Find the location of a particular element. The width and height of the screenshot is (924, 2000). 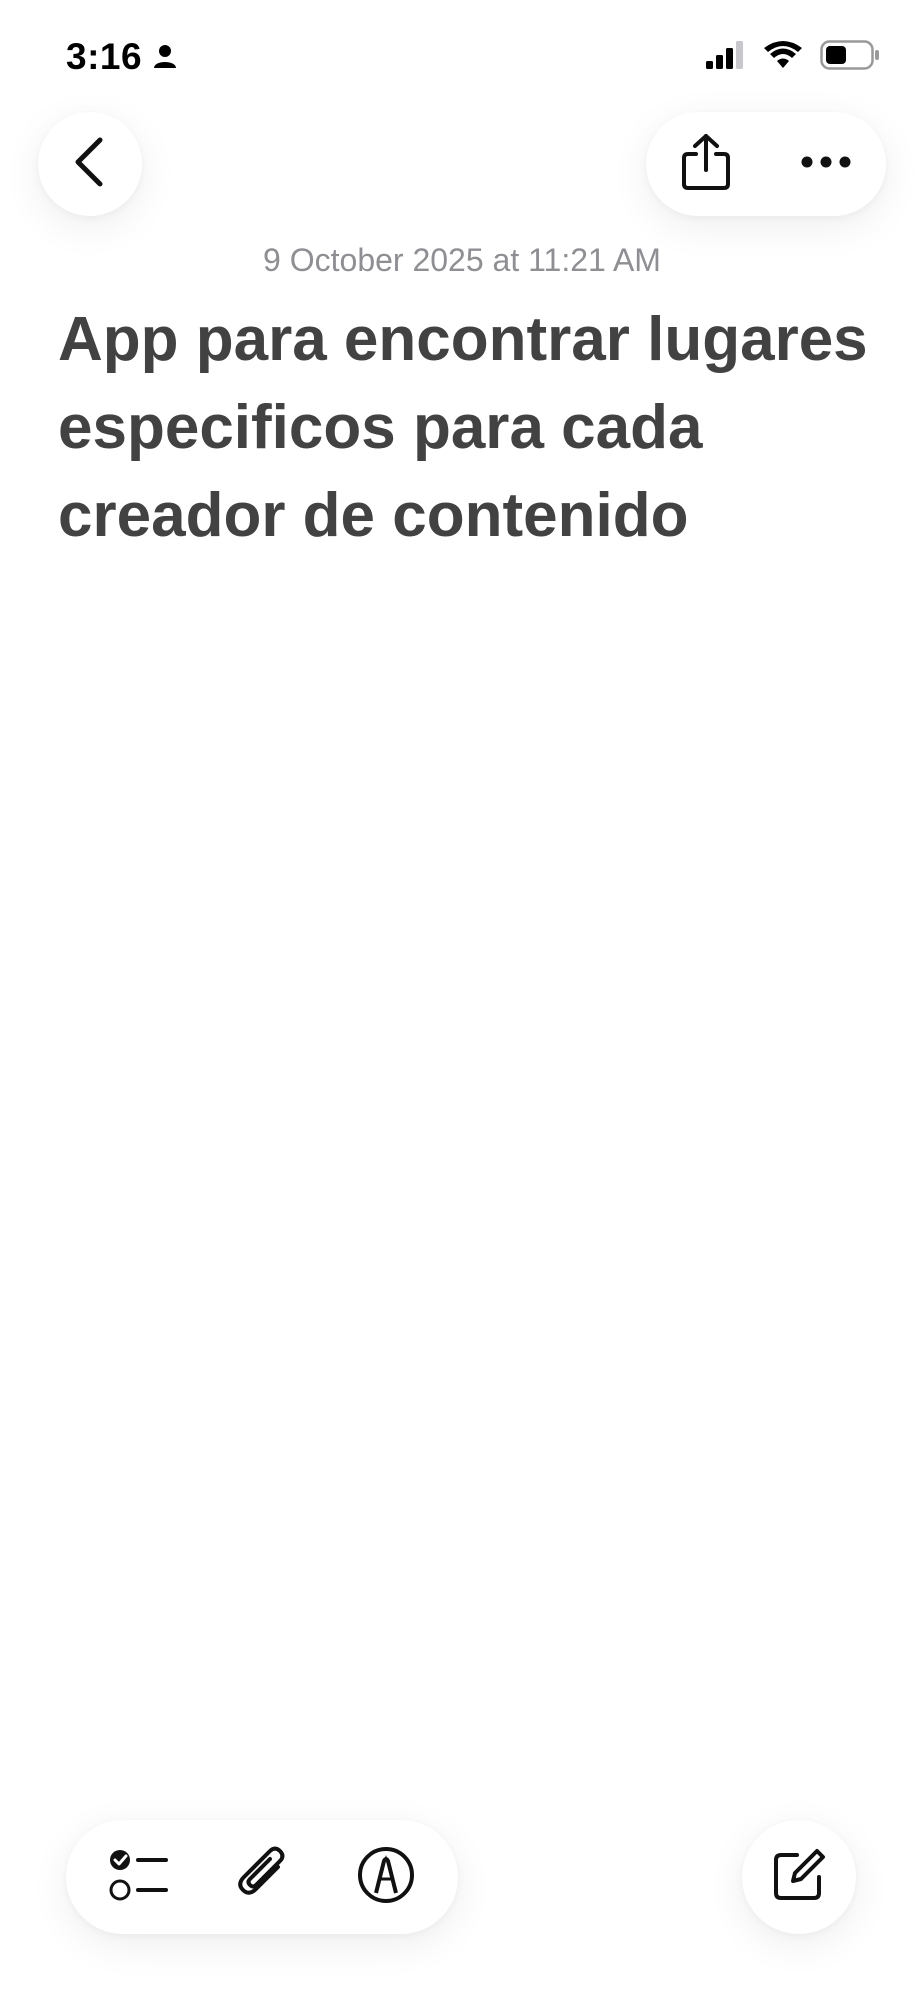

person-icon is located at coordinates (165, 57).